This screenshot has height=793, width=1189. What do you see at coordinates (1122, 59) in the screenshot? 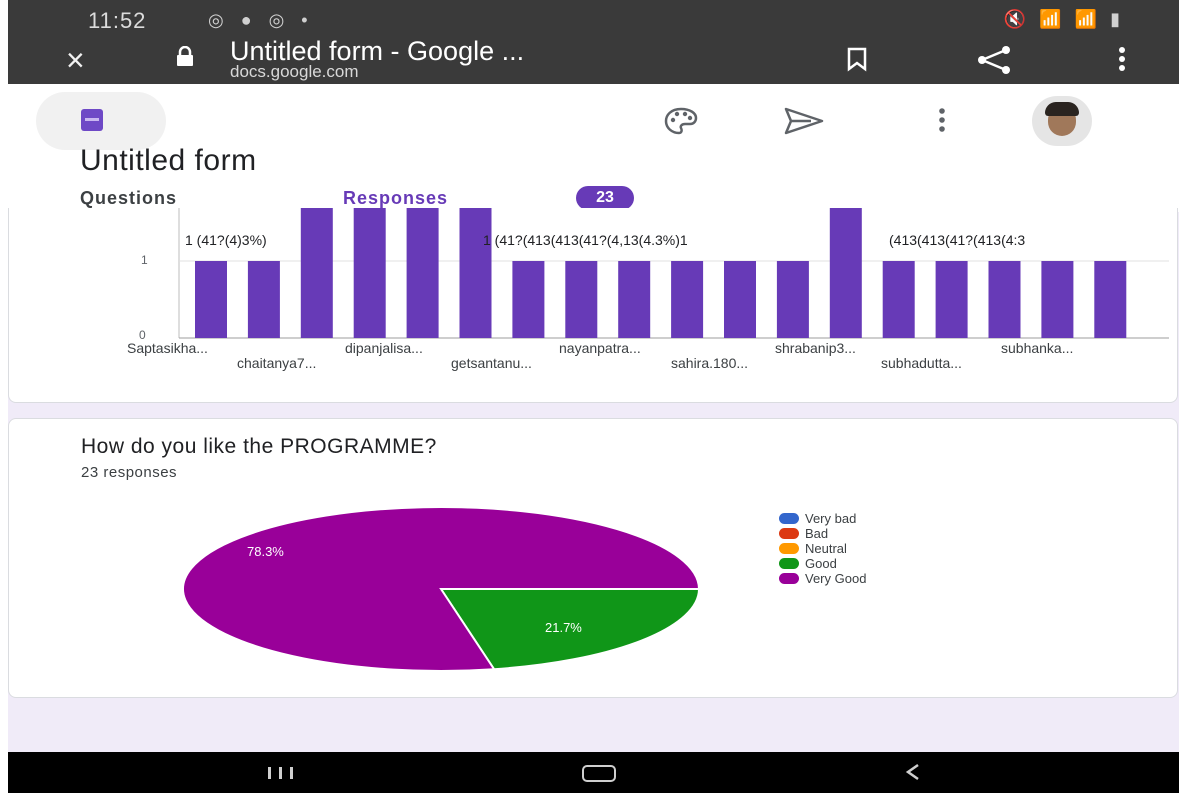
I see `overflow-menu-icon` at bounding box center [1122, 59].